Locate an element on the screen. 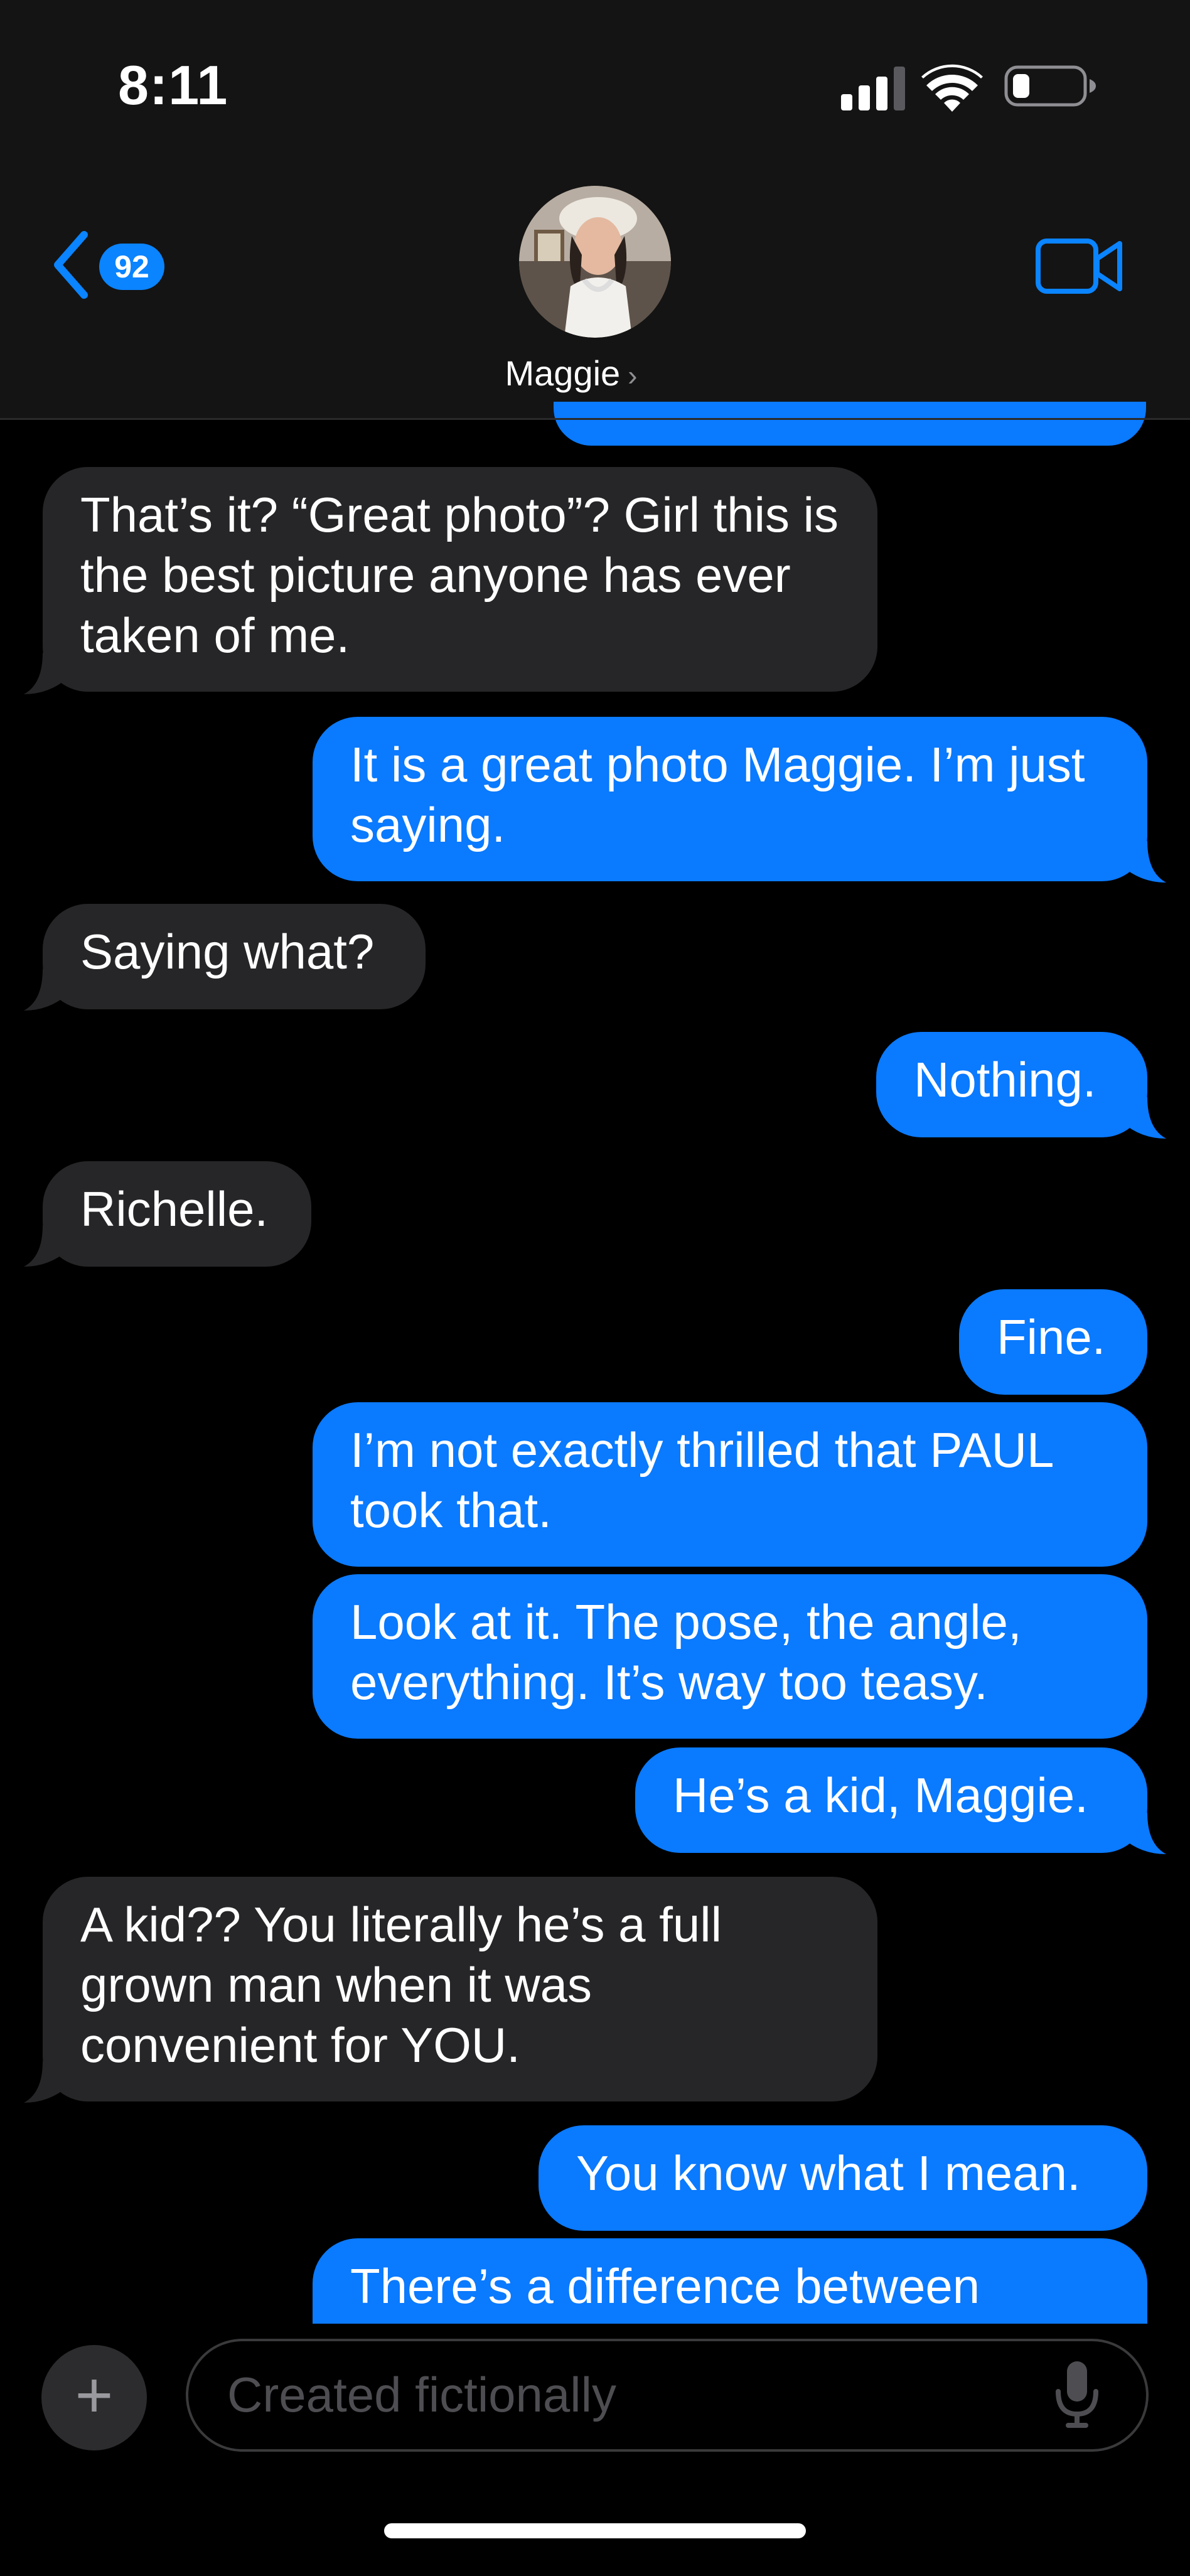 This screenshot has width=1190, height=2576. message-text: Fine. is located at coordinates (1051, 1337).